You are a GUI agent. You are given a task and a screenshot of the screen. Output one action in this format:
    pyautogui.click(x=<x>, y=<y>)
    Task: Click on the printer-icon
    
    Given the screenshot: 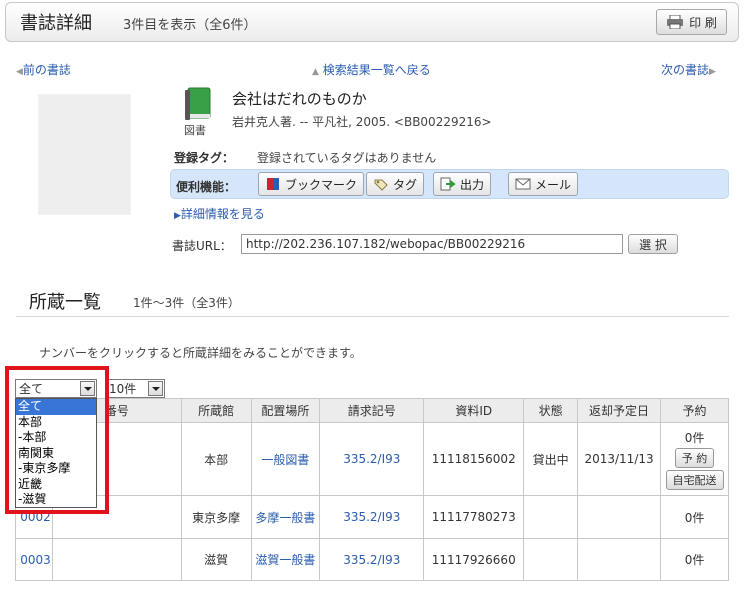 What is the action you would take?
    pyautogui.click(x=675, y=22)
    